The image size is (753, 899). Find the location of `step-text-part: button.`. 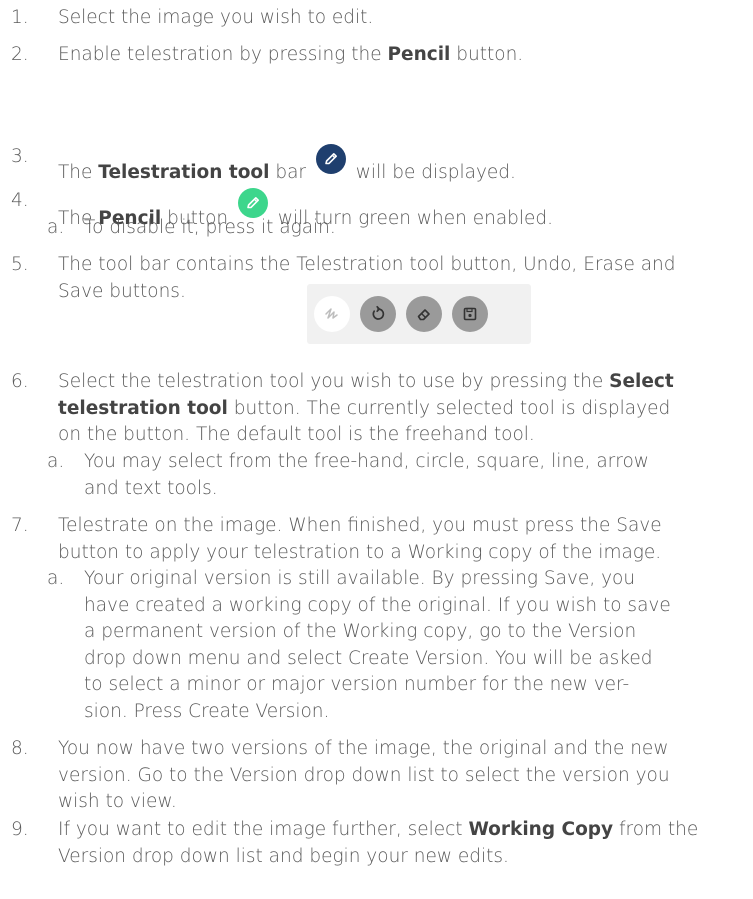

step-text-part: button. is located at coordinates (487, 54).